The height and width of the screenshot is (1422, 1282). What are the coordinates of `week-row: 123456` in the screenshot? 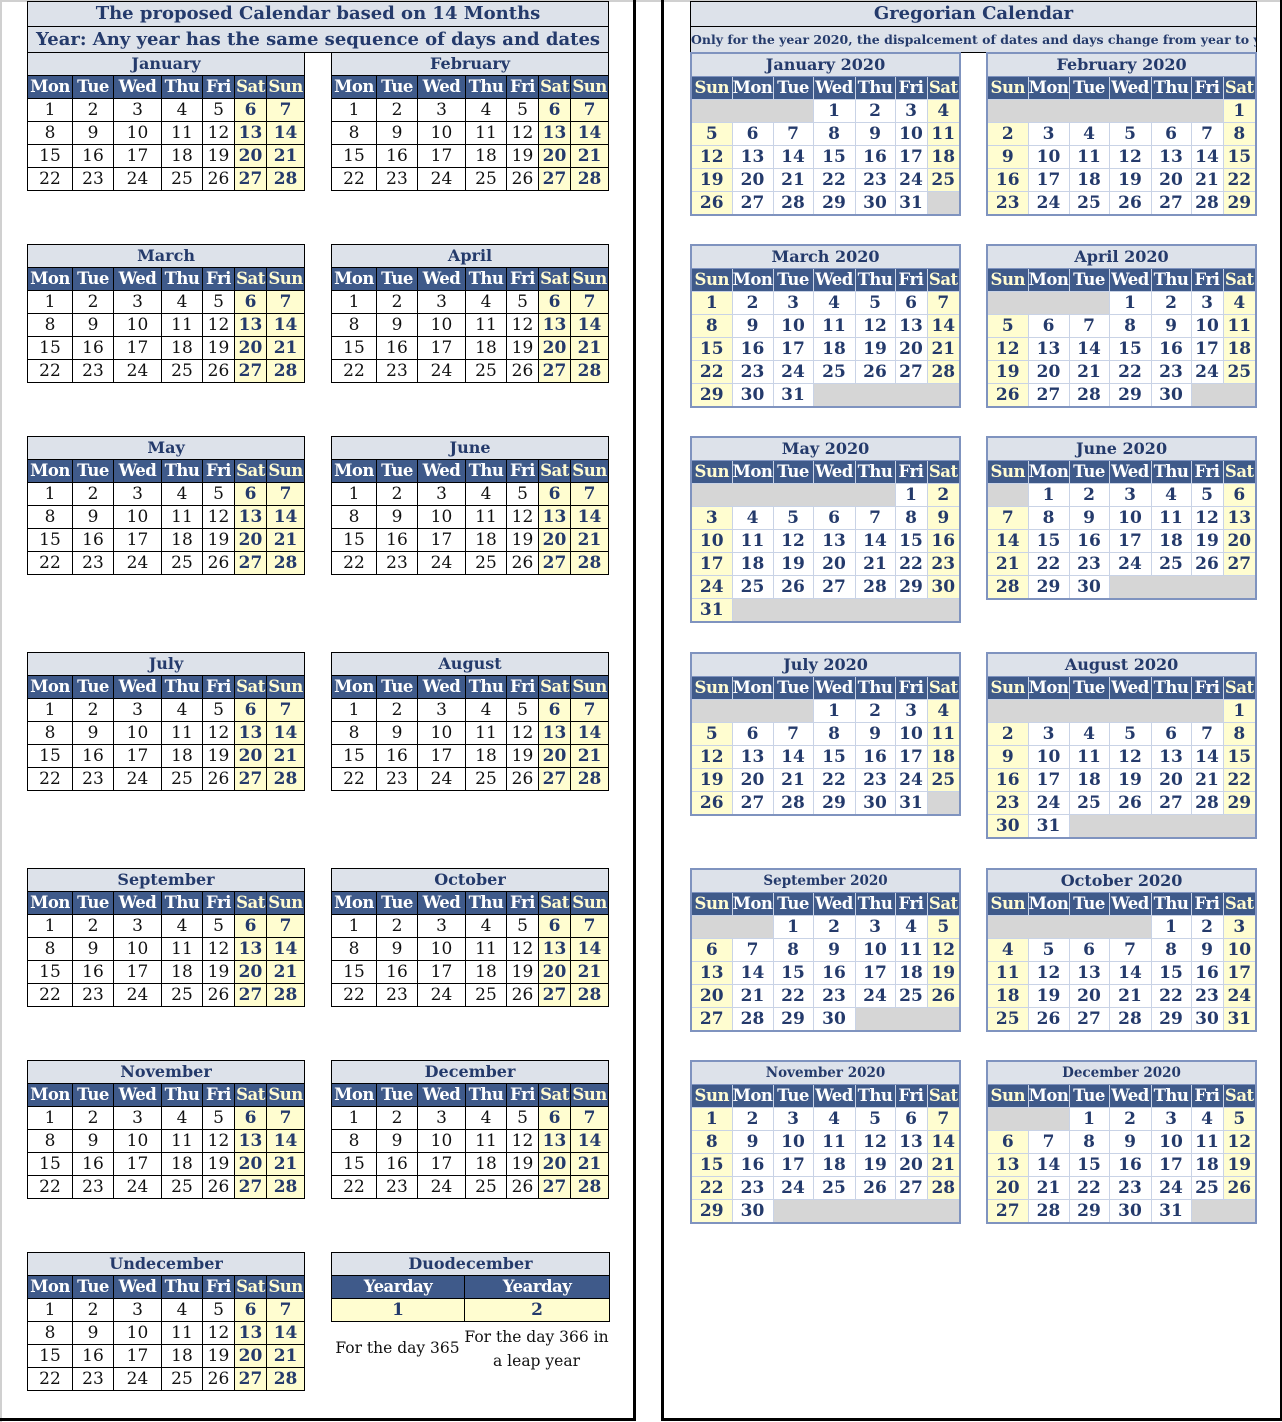 It's located at (1121, 495).